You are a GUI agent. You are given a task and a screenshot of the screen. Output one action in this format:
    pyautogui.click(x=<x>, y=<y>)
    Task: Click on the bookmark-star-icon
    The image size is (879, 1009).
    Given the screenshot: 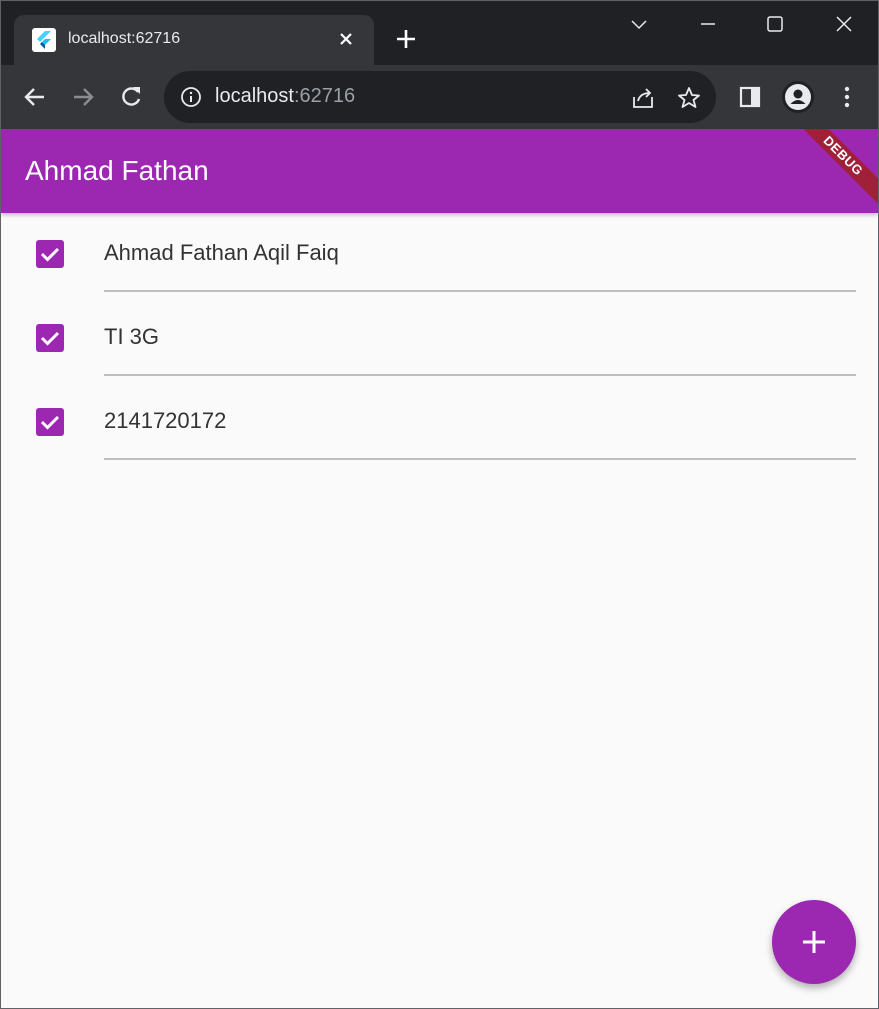 What is the action you would take?
    pyautogui.click(x=689, y=98)
    